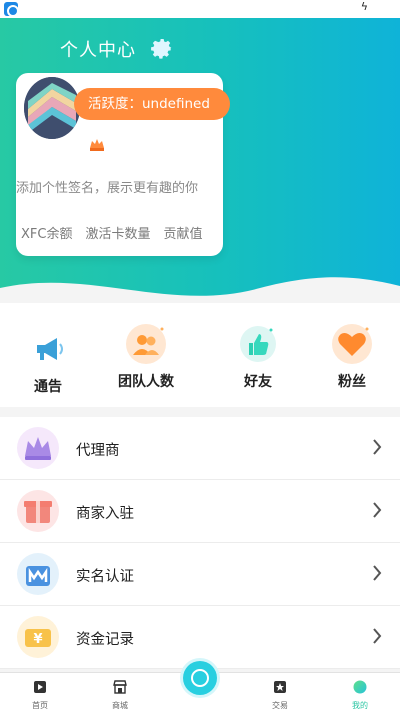 The image size is (400, 711). I want to click on megaphone-icon, so click(48, 349).